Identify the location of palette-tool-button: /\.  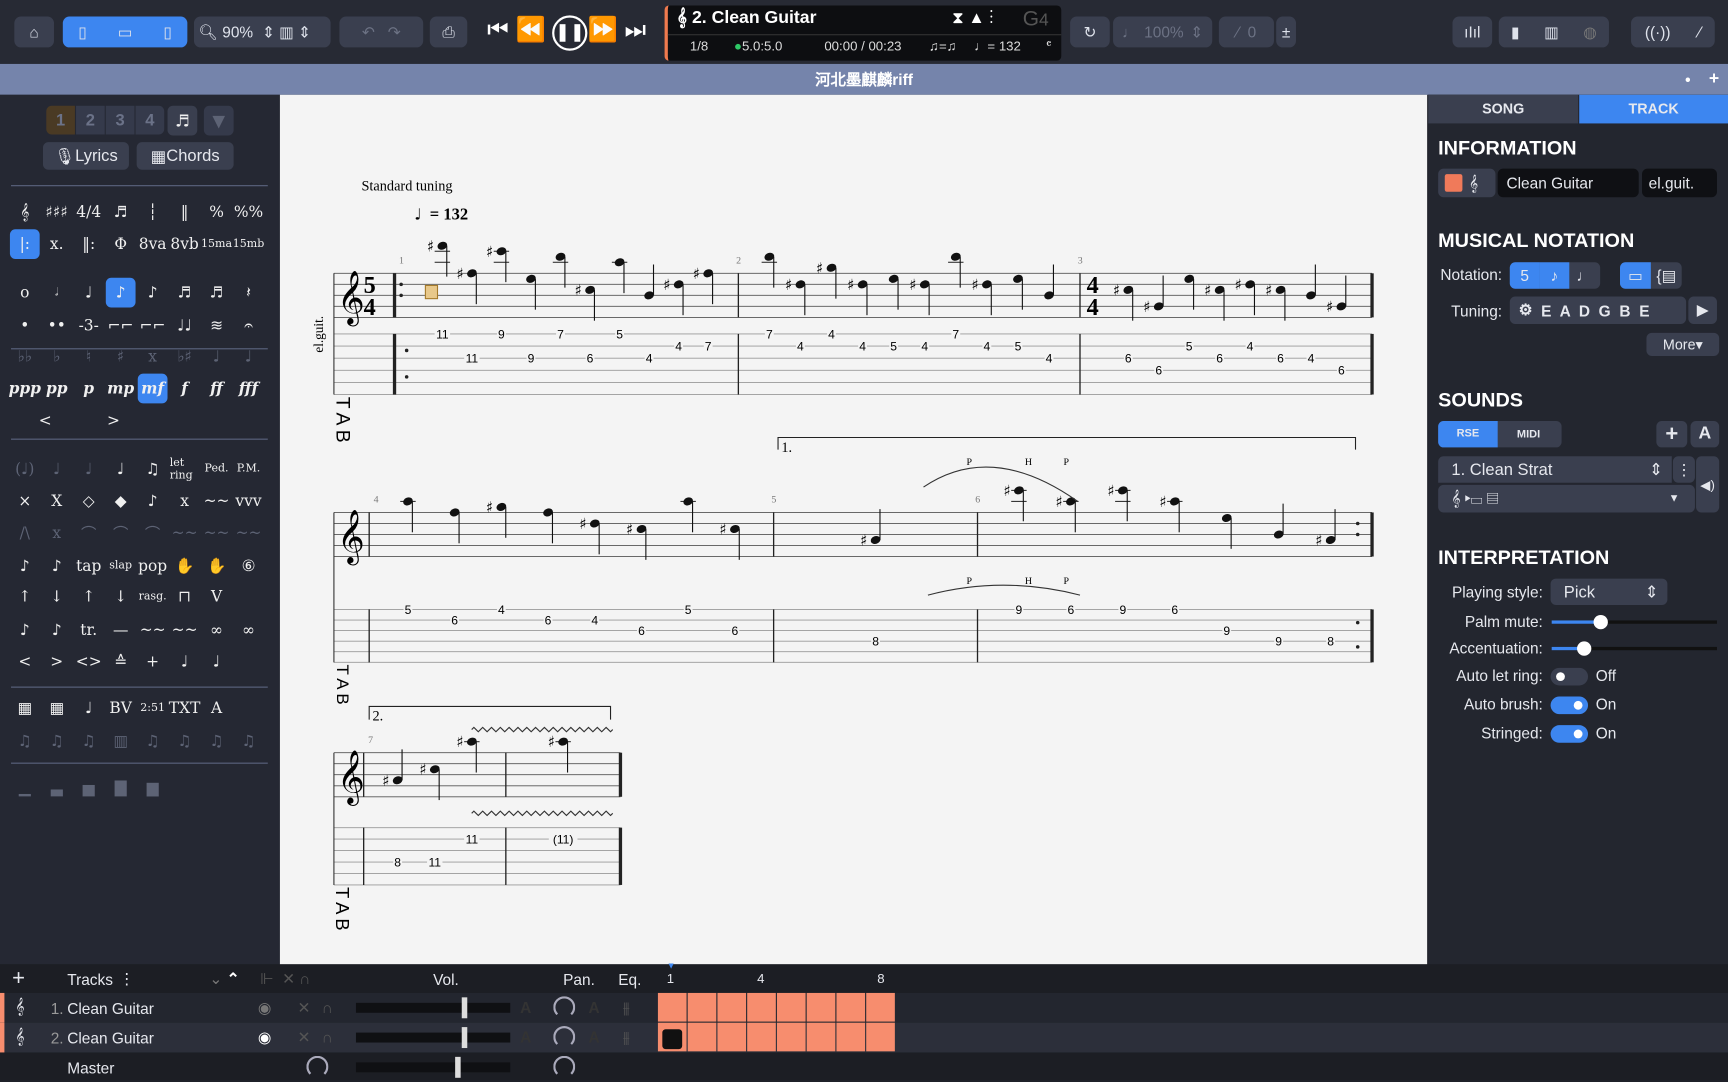
(25, 533).